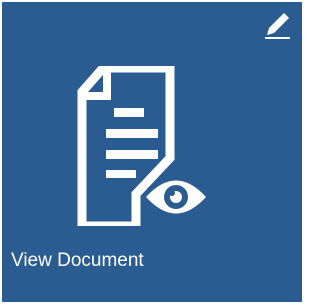 The image size is (320, 306). I want to click on pencil-icon, so click(277, 26).